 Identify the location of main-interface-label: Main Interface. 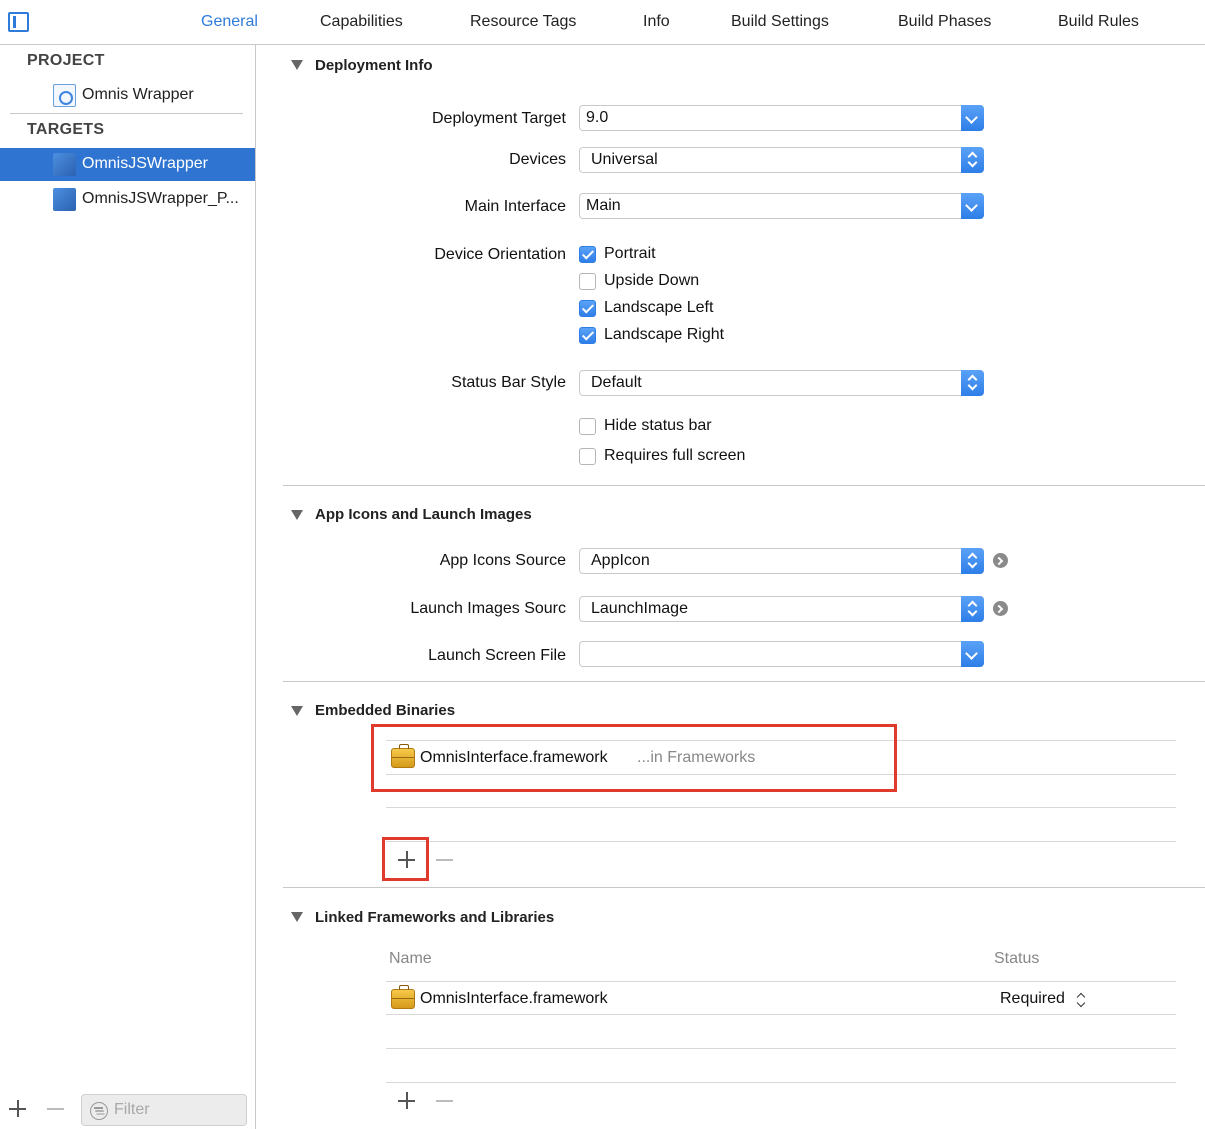
(515, 206).